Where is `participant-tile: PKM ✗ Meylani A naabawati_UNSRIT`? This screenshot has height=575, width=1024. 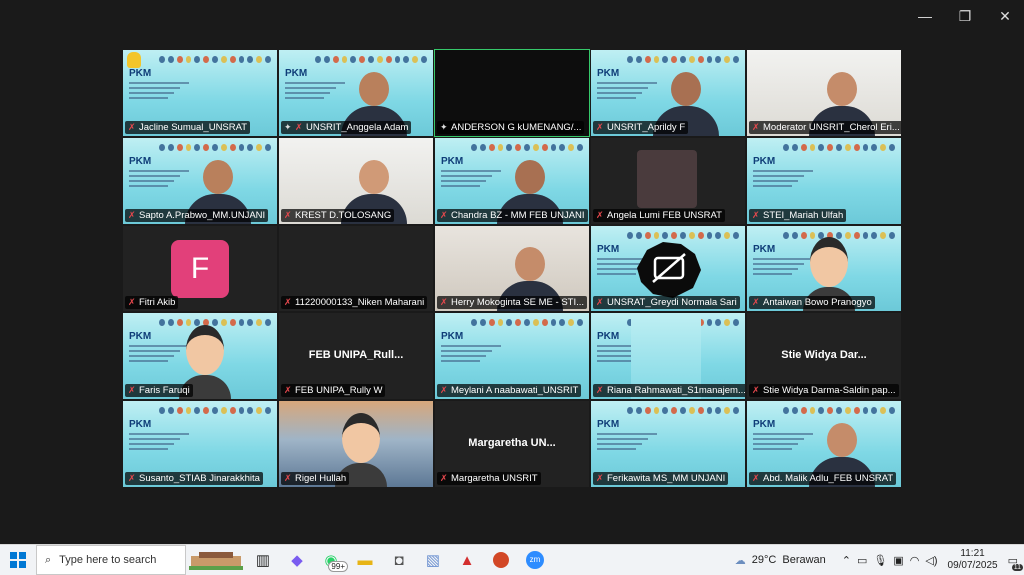
participant-tile: PKM ✗ Meylani A naabawati_UNSRIT is located at coordinates (512, 356).